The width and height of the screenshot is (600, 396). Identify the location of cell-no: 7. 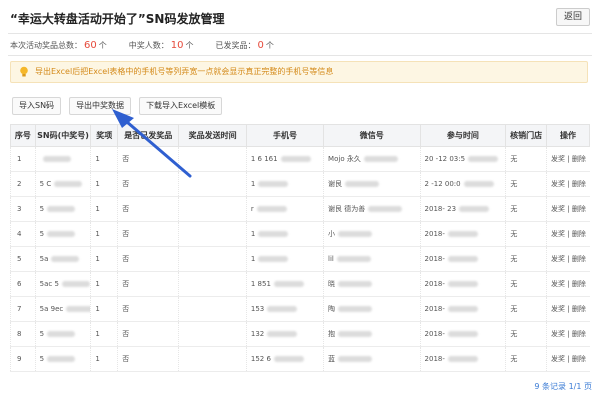
(23, 309).